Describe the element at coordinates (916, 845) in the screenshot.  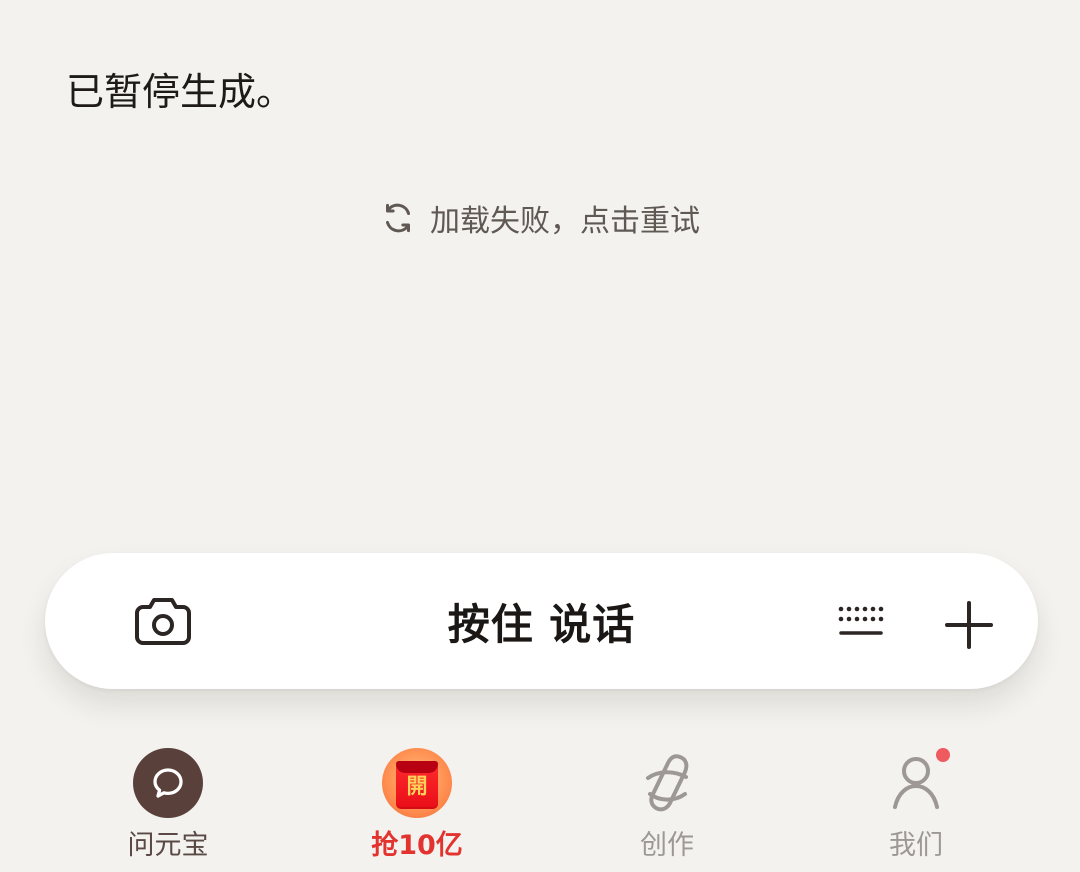
I see `tab-us-label: 我们` at that location.